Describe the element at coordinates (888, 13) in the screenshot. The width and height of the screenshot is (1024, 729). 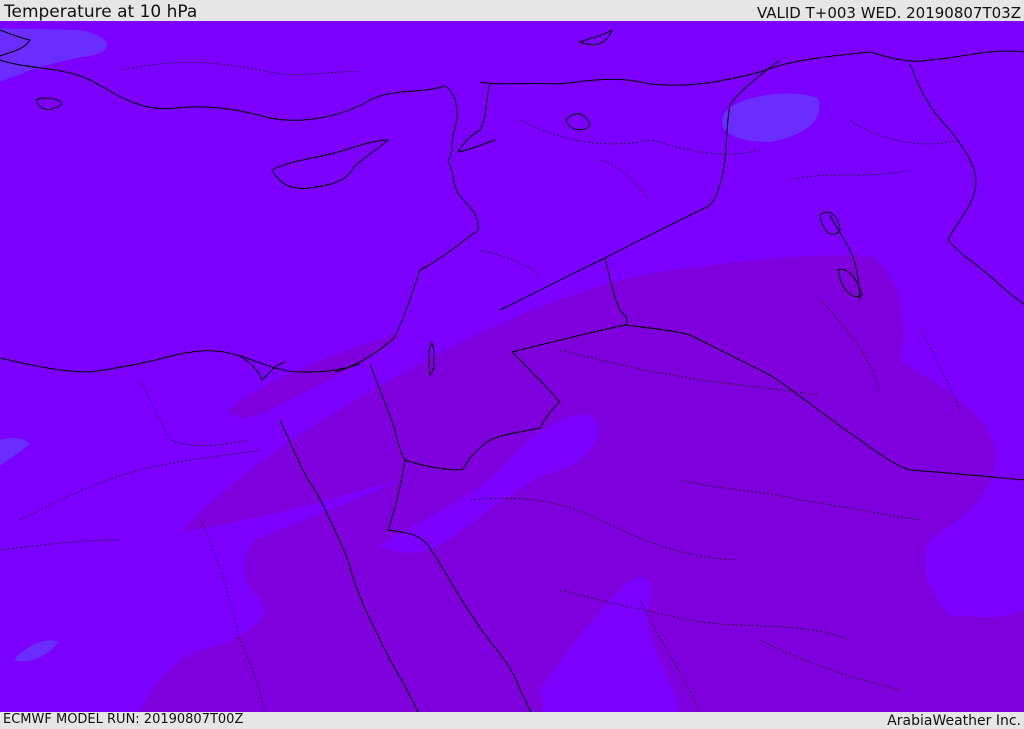
I see `valid-time-label: VALID T+003 WED. 20190807T03Z` at that location.